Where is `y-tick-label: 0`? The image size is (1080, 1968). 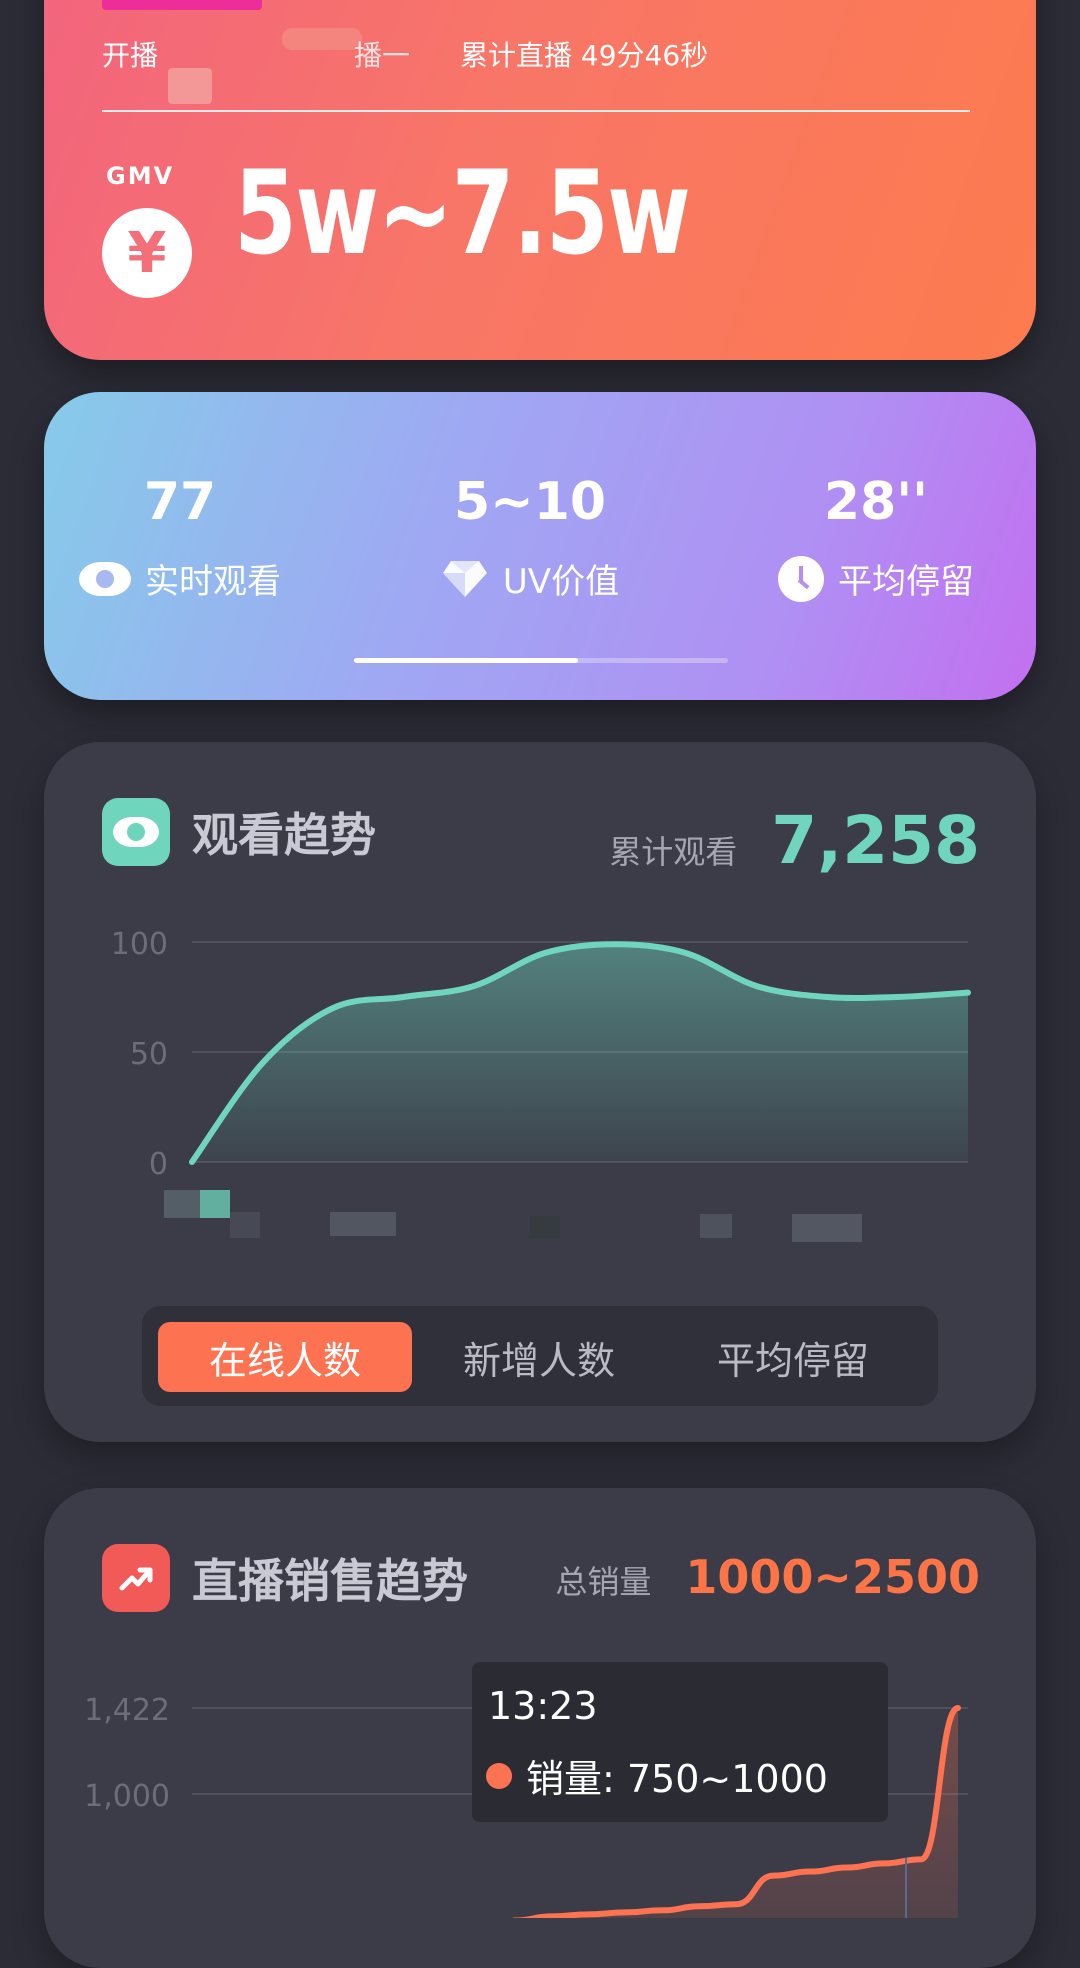
y-tick-label: 0 is located at coordinates (158, 1164).